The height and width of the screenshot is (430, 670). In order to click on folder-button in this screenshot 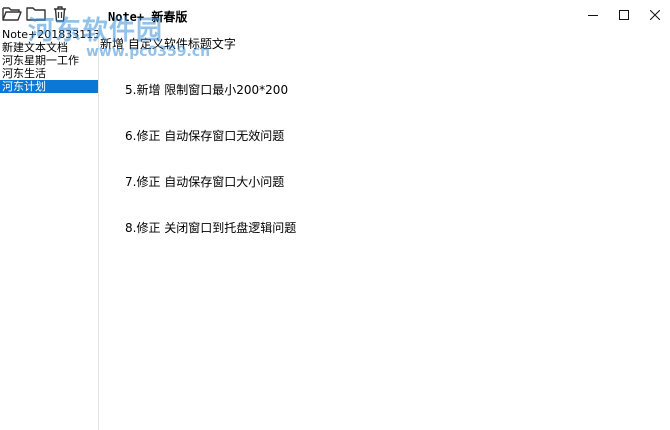, I will do `click(36, 14)`.